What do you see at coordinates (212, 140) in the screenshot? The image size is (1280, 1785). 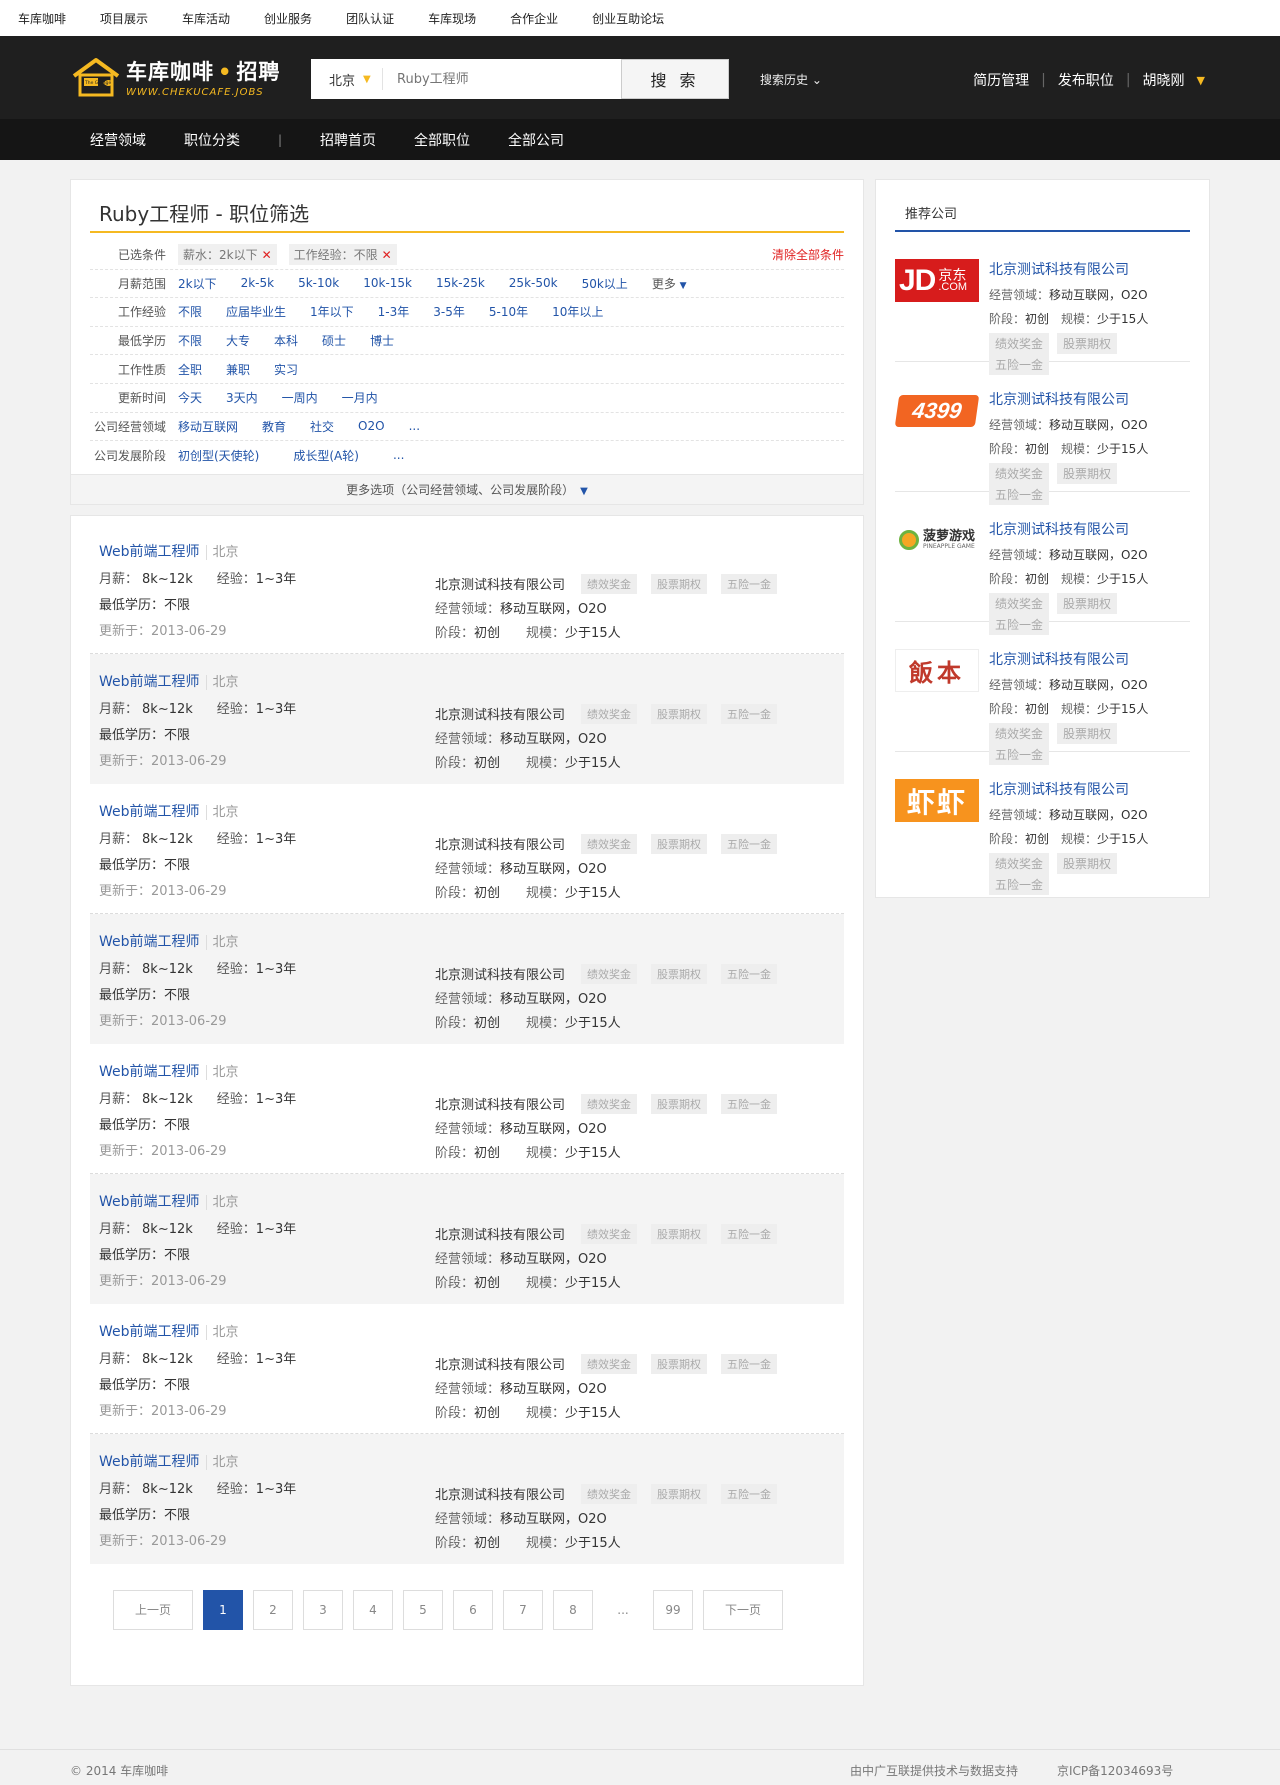 I see `nav-job-category: 职位分类` at bounding box center [212, 140].